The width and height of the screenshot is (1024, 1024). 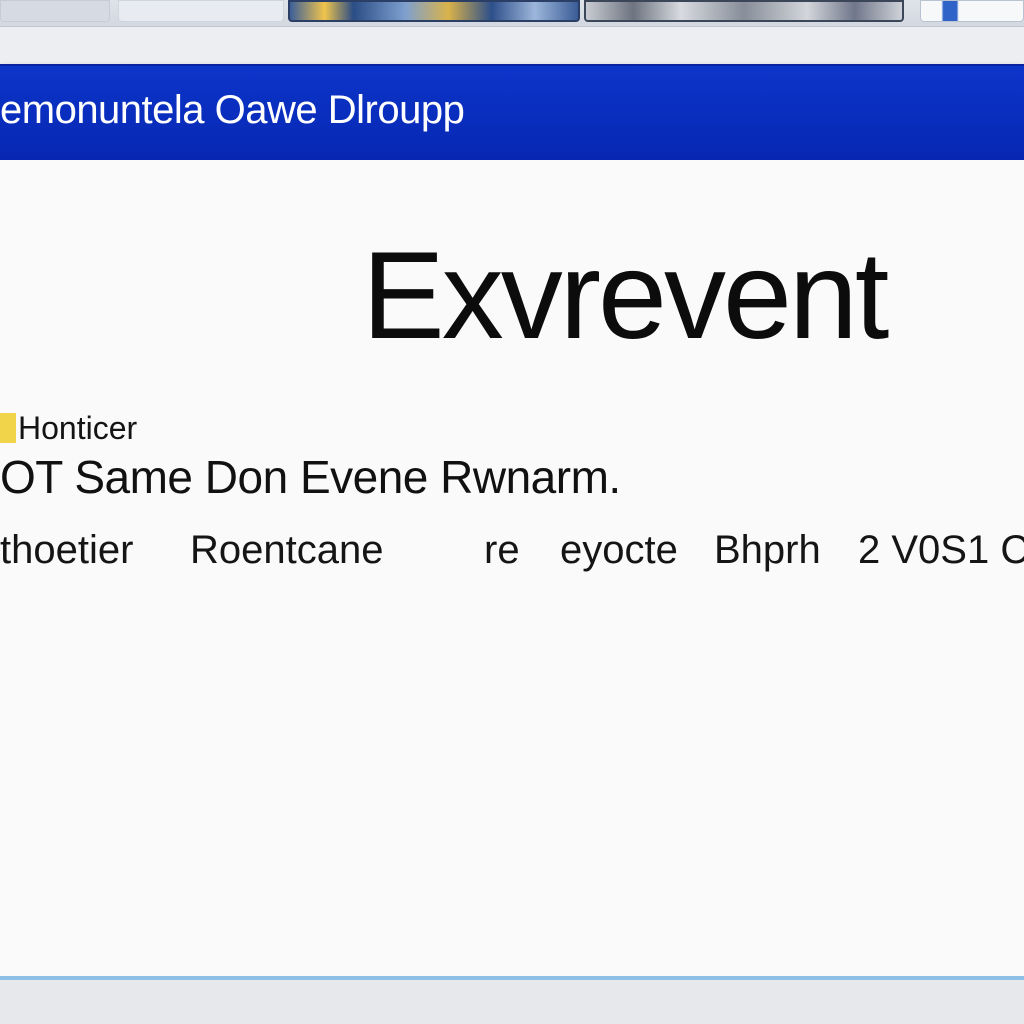 I want to click on title-bar: emonuntela Oawe Dlroupp, so click(x=512, y=112).